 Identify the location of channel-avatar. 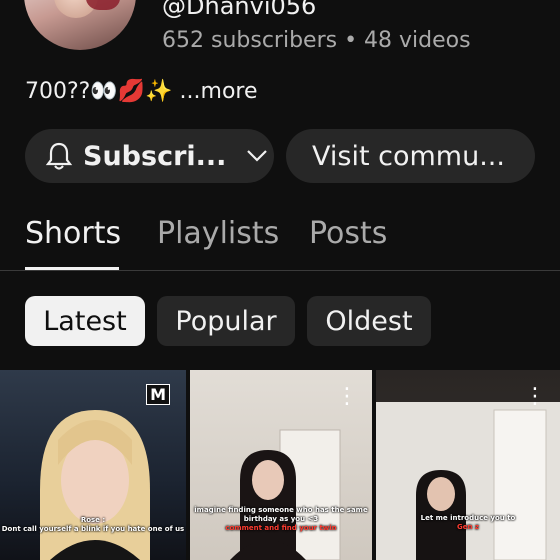
(80, 25).